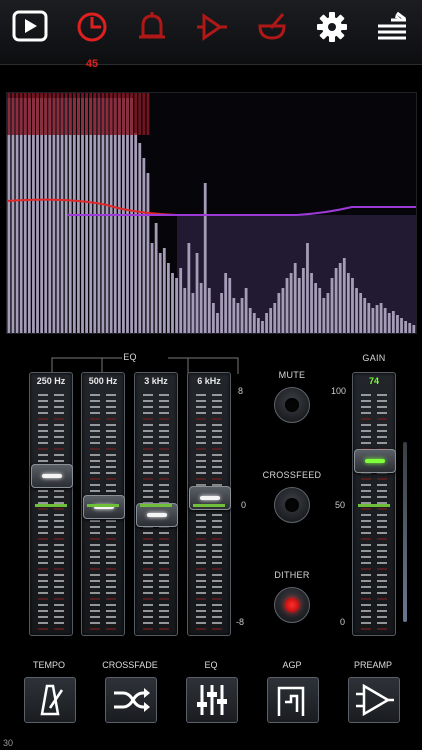  Describe the element at coordinates (343, 622) in the screenshot. I see `gain-scale-bottom: 0` at that location.